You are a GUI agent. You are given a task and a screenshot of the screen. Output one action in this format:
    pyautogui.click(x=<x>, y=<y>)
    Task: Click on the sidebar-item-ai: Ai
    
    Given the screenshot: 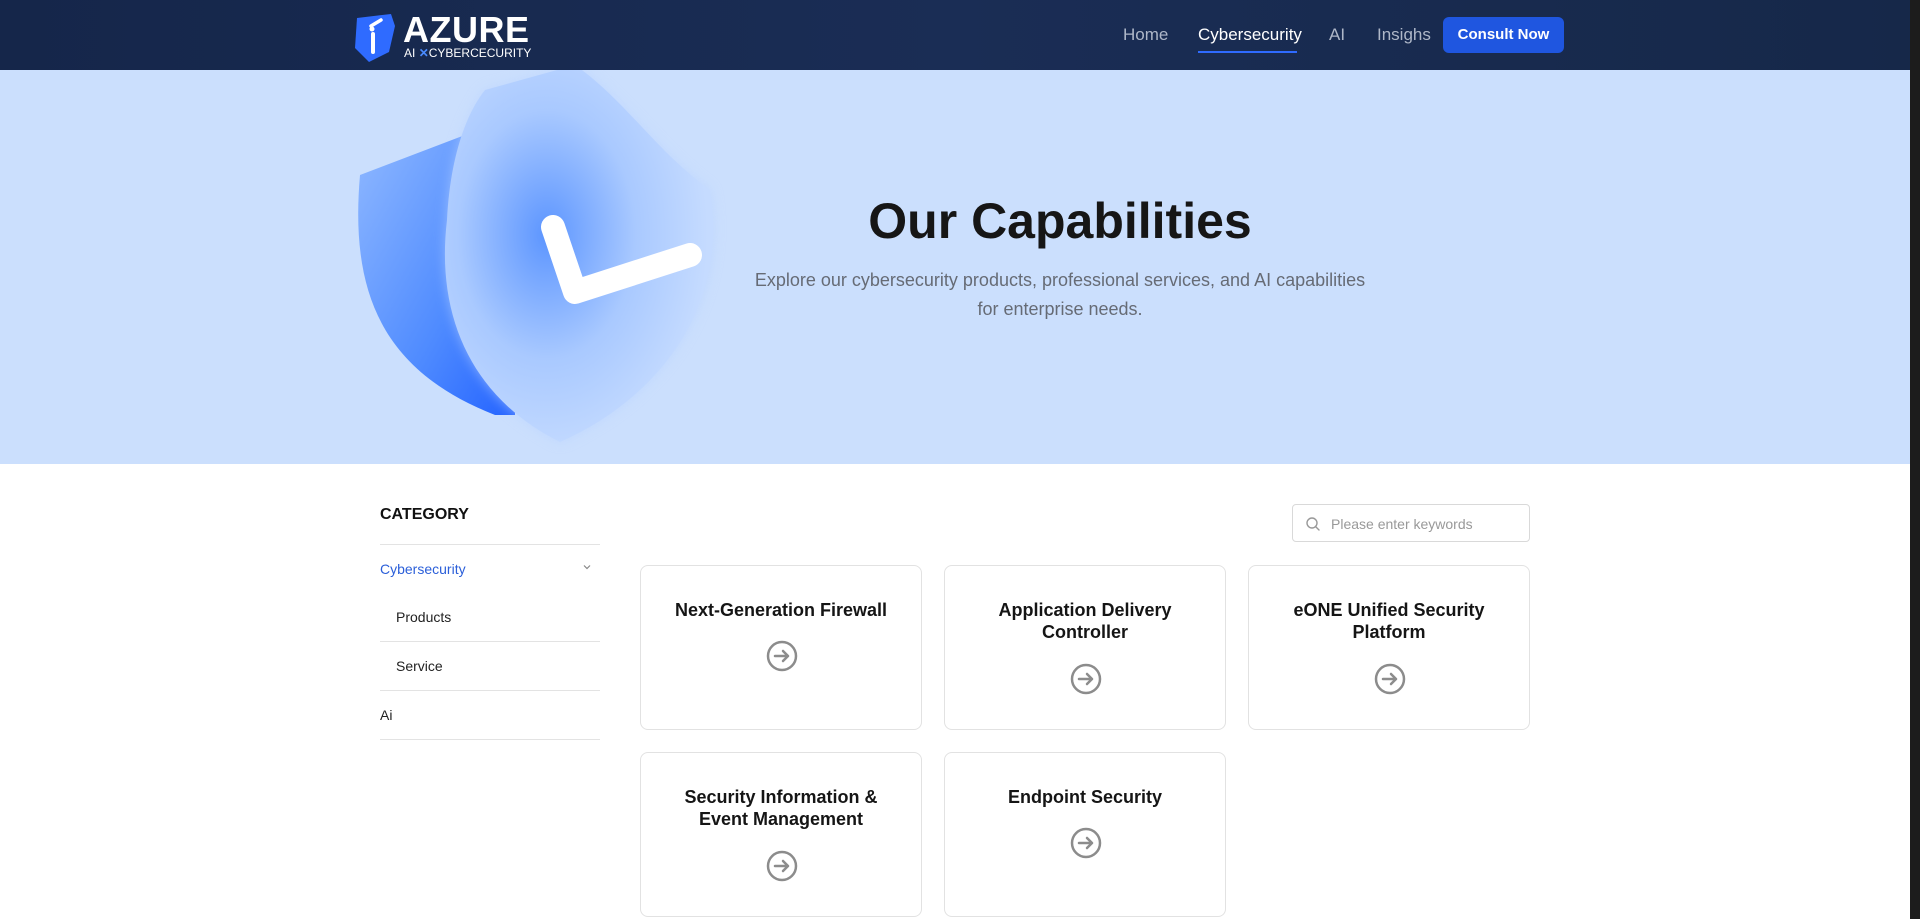 What is the action you would take?
    pyautogui.click(x=386, y=715)
    